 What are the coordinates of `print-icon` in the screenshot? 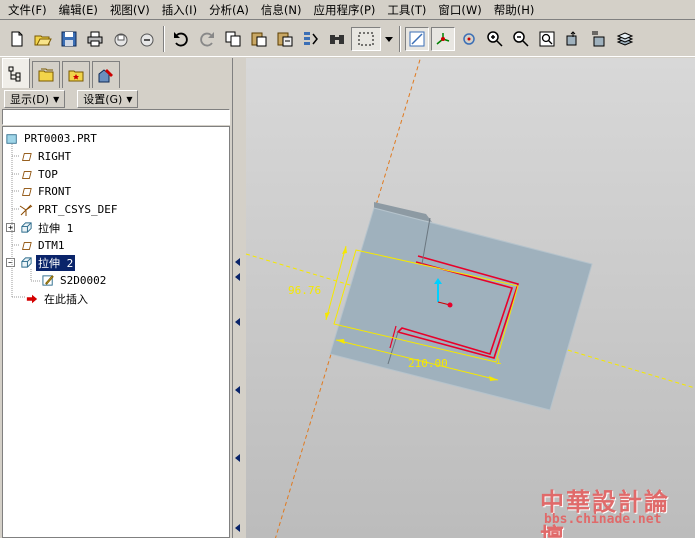 It's located at (95, 38).